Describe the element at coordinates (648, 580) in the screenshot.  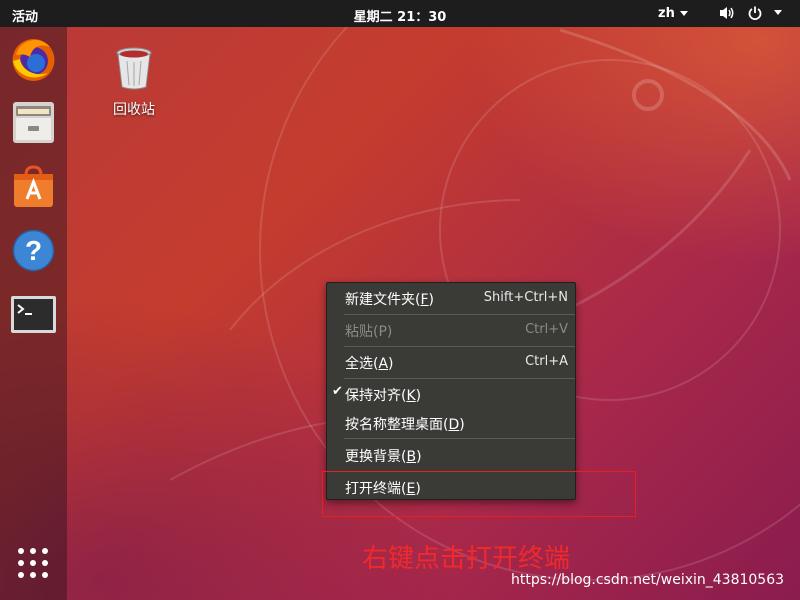
I see `watermark: https://blog.csdn.net/weixin_43810563` at that location.